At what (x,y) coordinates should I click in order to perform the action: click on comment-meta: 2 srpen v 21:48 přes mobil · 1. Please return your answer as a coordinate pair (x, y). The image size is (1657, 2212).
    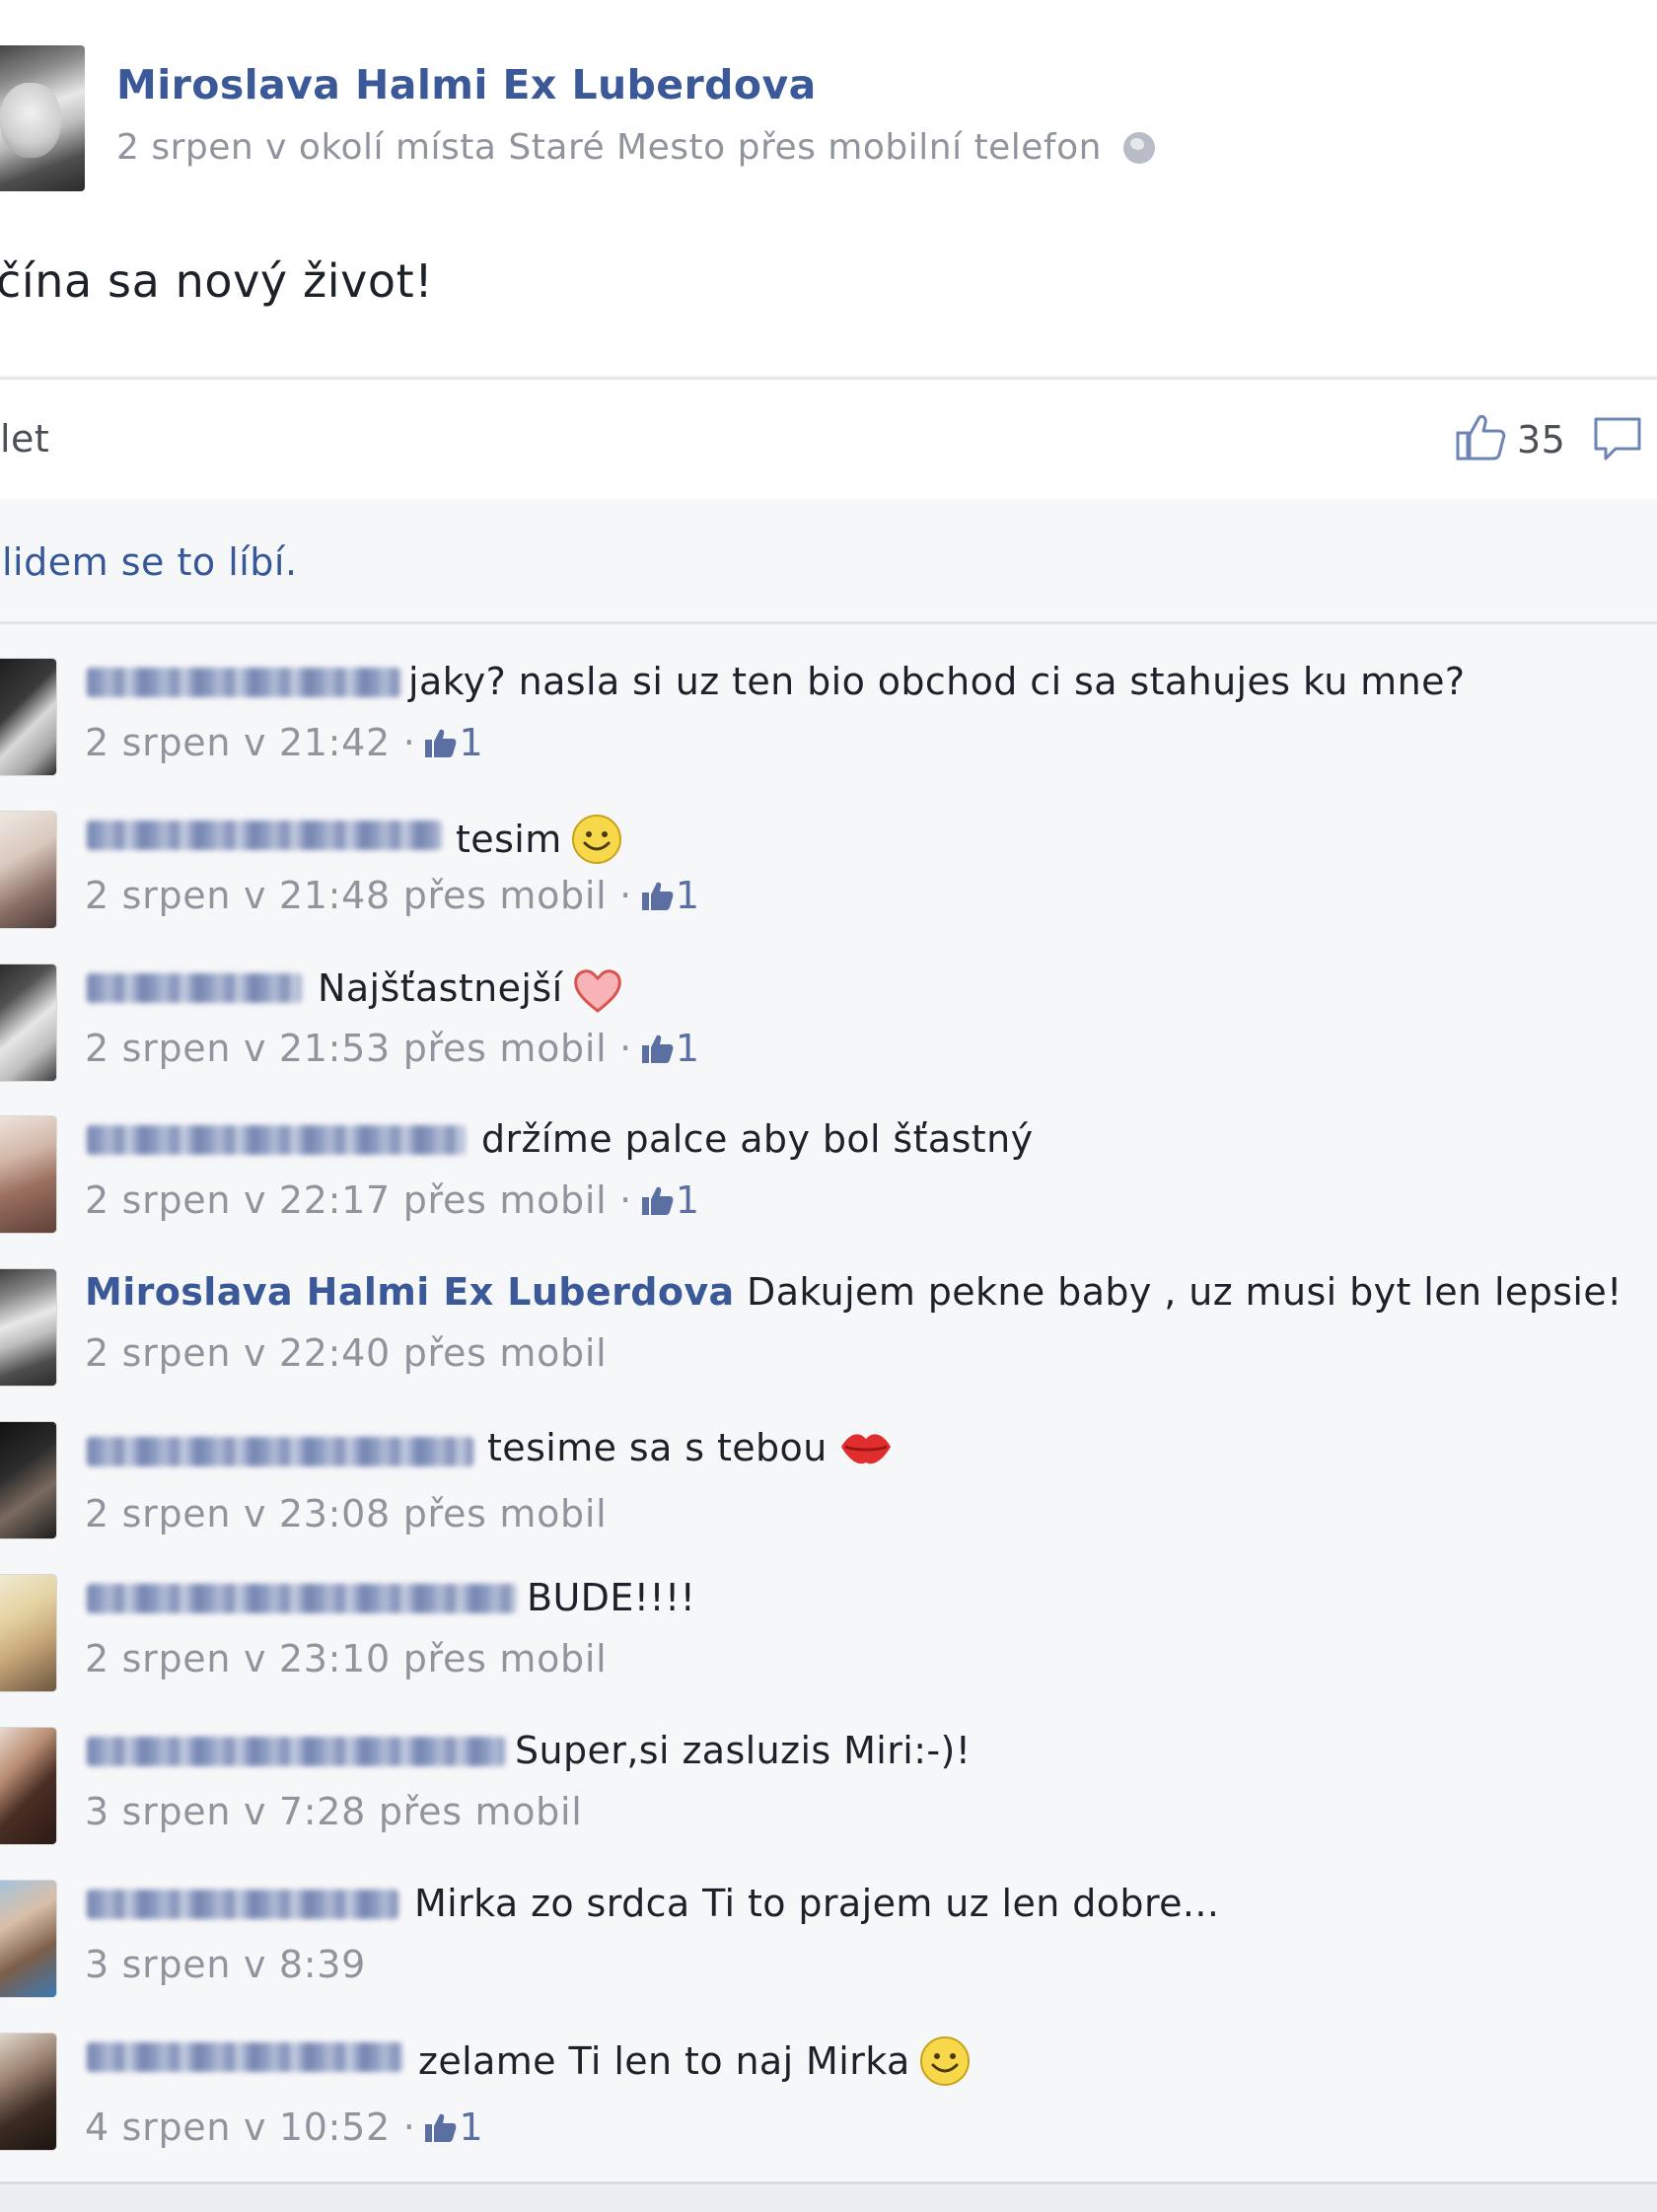
    Looking at the image, I should click on (392, 895).